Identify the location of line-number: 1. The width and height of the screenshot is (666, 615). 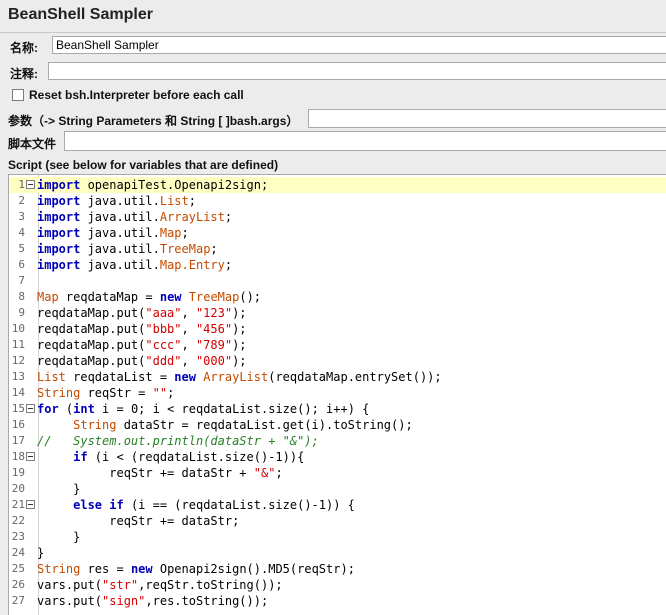
(21, 184).